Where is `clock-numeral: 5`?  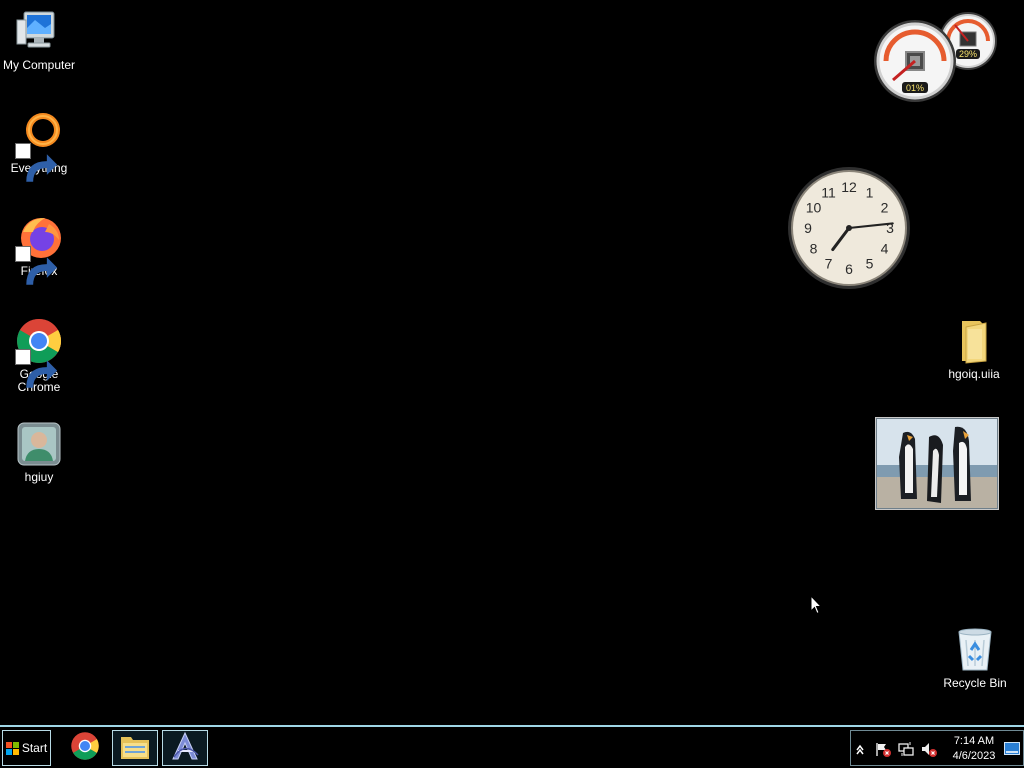
clock-numeral: 5 is located at coordinates (870, 264).